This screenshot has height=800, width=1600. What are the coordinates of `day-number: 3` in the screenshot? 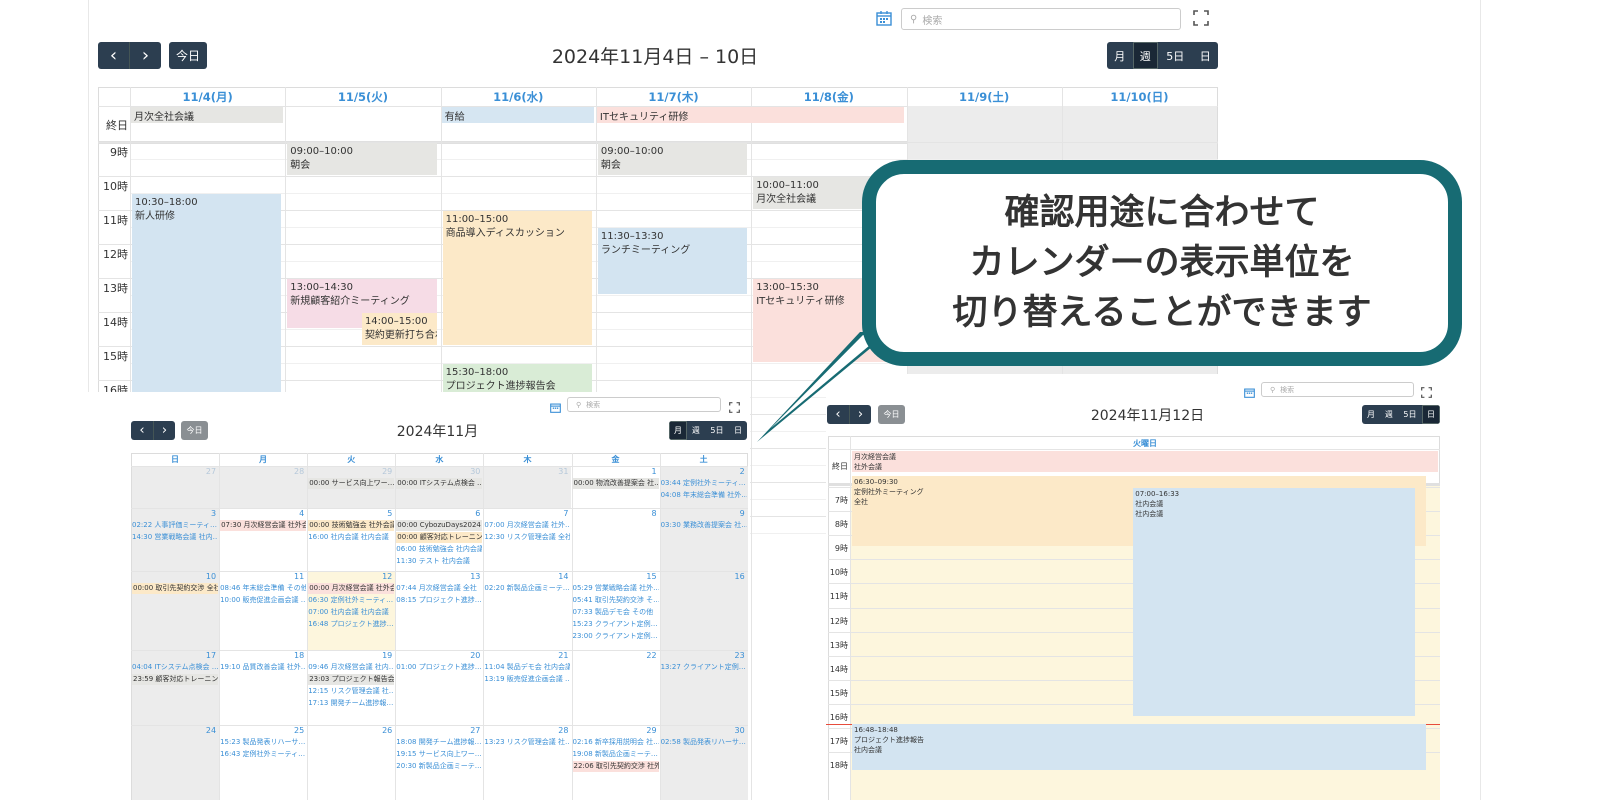 It's located at (173, 513).